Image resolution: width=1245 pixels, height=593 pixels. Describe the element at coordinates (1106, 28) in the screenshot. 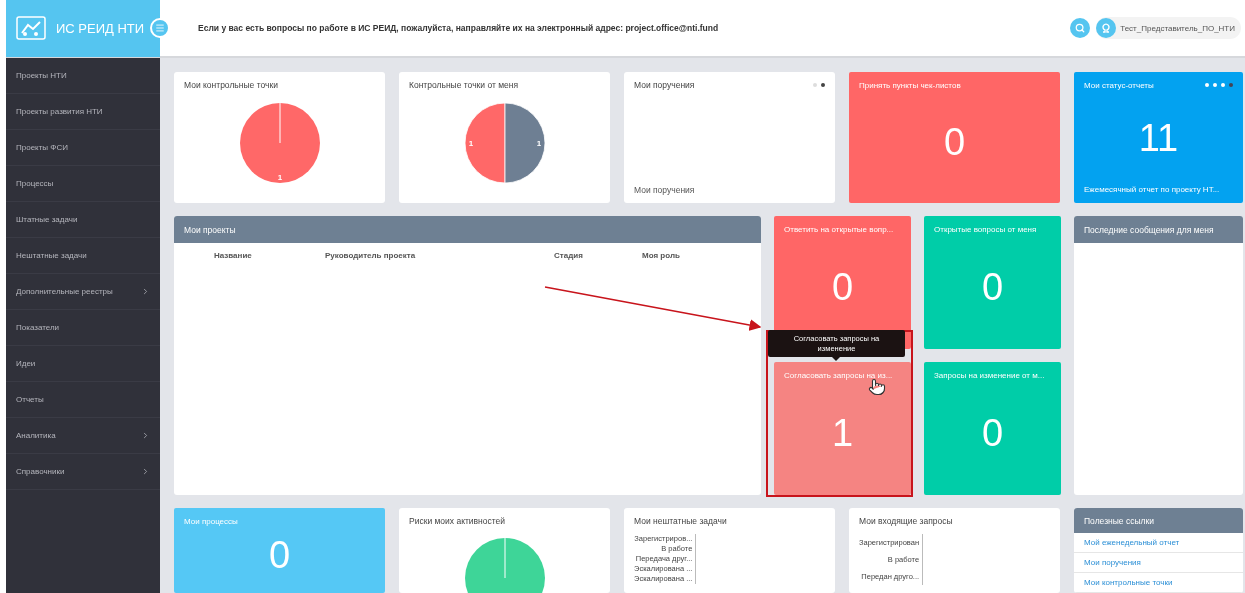

I see `user-icon` at that location.